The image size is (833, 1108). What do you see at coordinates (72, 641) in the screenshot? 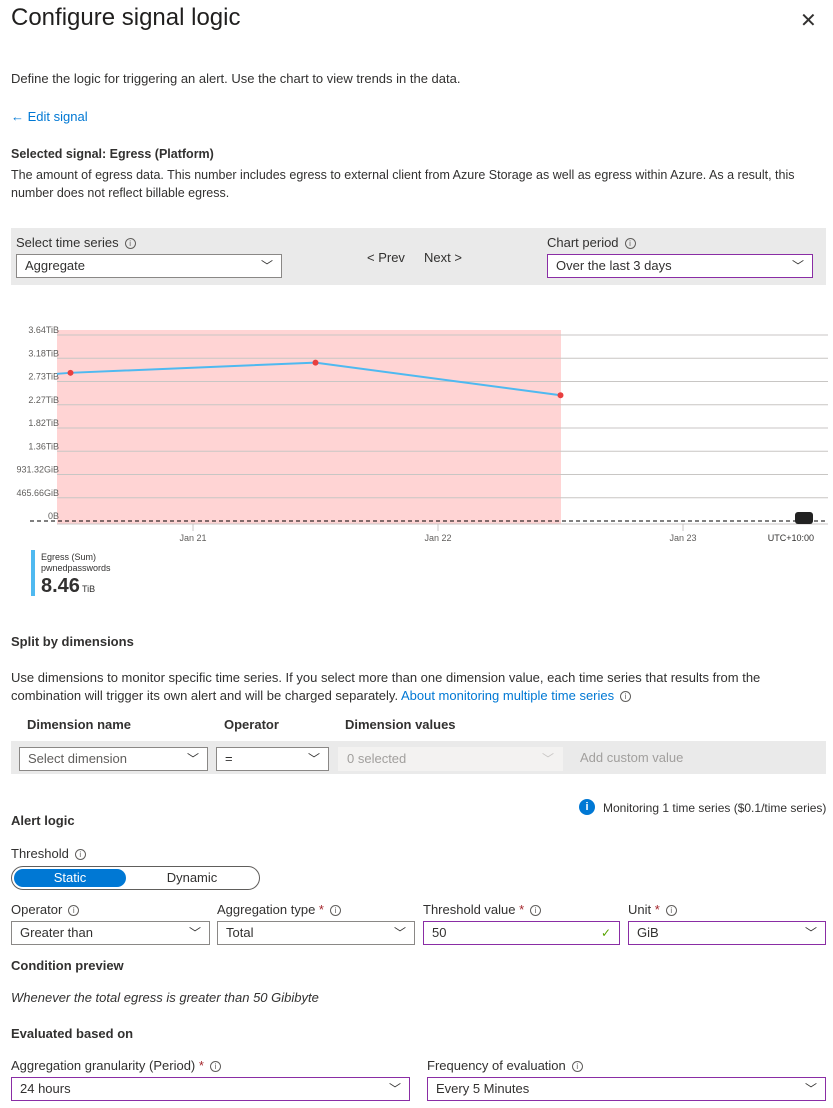
I see `split-heading: Split by dimensions` at bounding box center [72, 641].